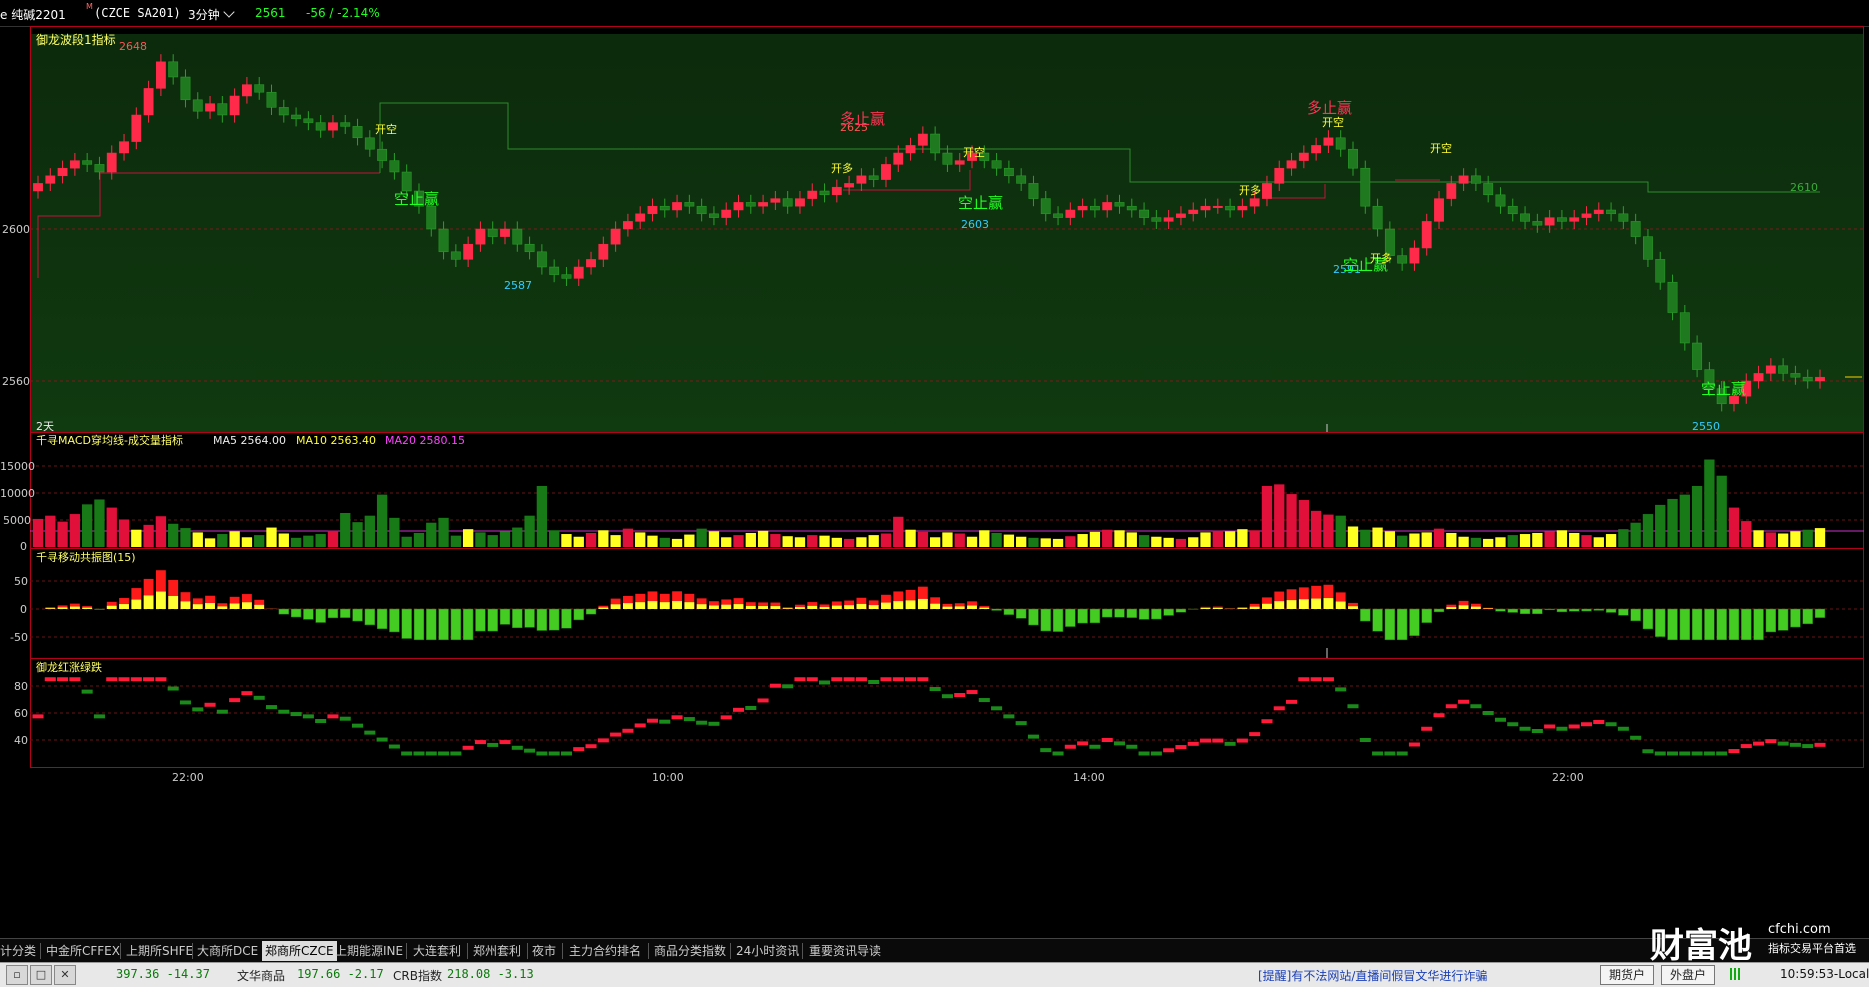  I want to click on tab-ranking: 主力合约排名, so click(605, 951).